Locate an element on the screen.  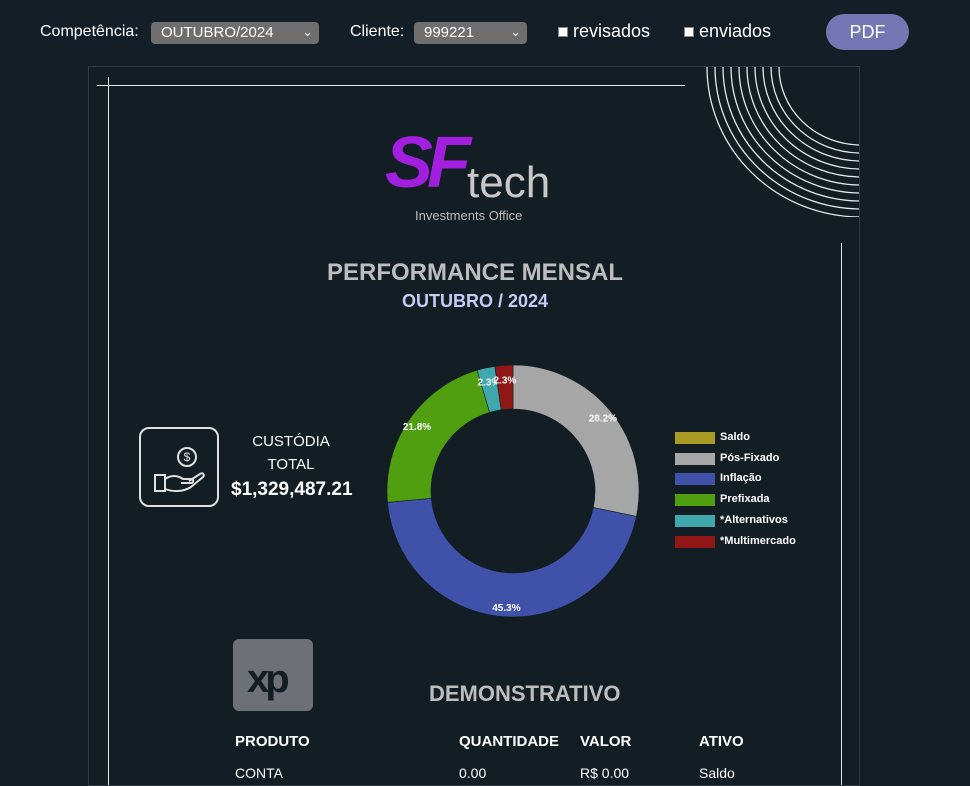
allocation-donut-chart: 28.2%45.3%21.8%2.3%2.3% is located at coordinates (513, 491).